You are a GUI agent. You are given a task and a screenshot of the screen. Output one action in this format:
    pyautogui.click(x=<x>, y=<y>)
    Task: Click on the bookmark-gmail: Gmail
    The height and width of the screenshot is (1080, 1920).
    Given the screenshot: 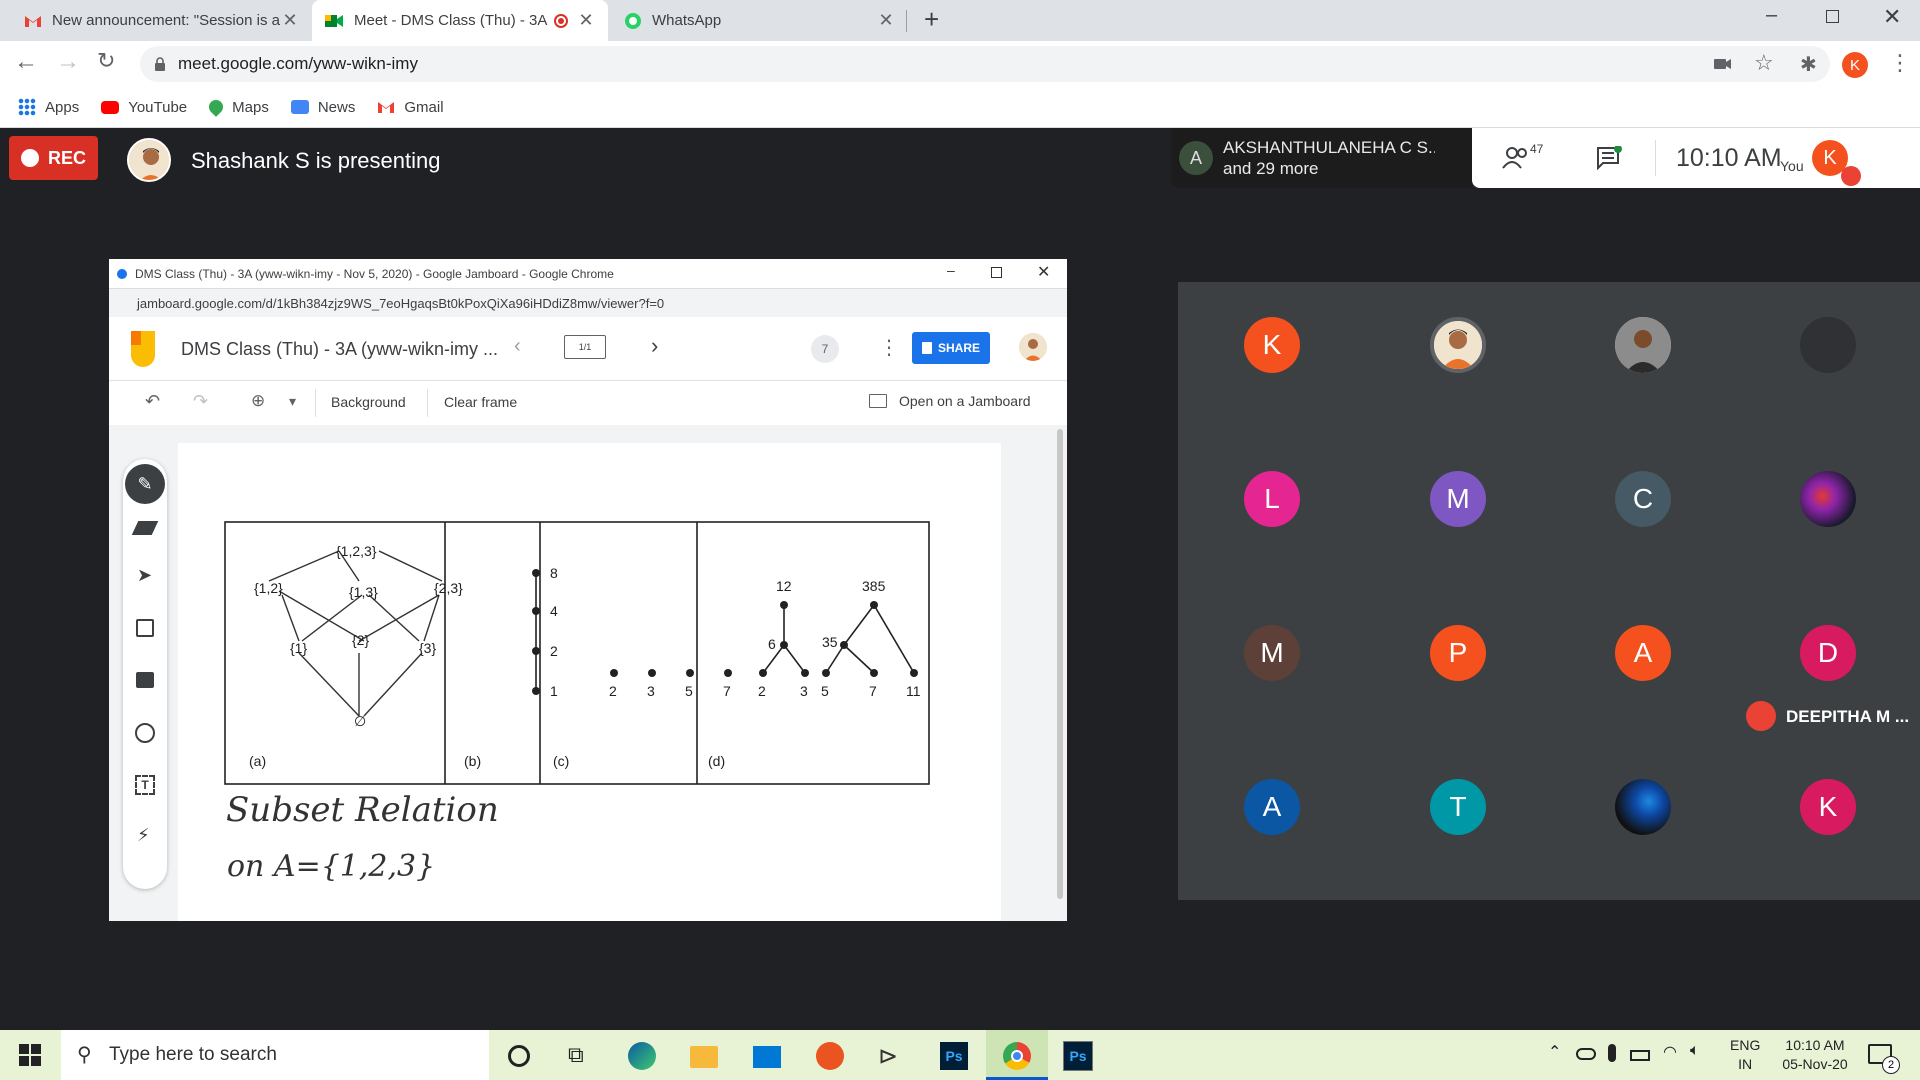 What is the action you would take?
    pyautogui.click(x=410, y=107)
    